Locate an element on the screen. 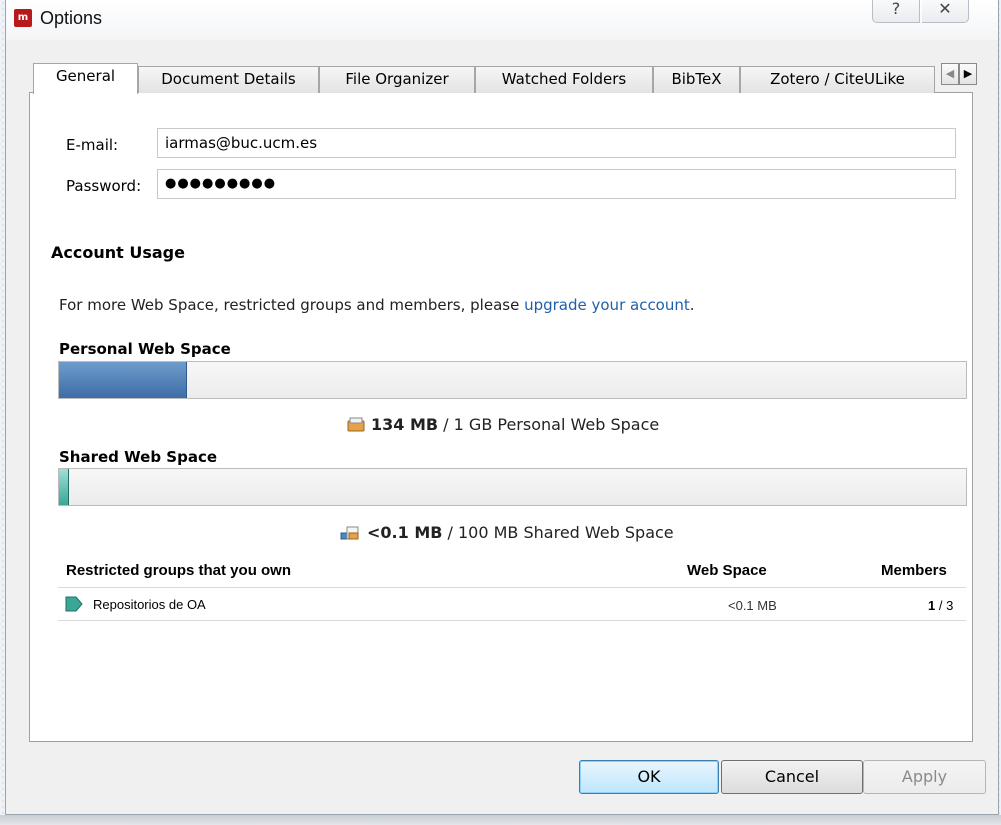  personal-space-usage: 134 MB / 1 GB Personal Web Space is located at coordinates (503, 424).